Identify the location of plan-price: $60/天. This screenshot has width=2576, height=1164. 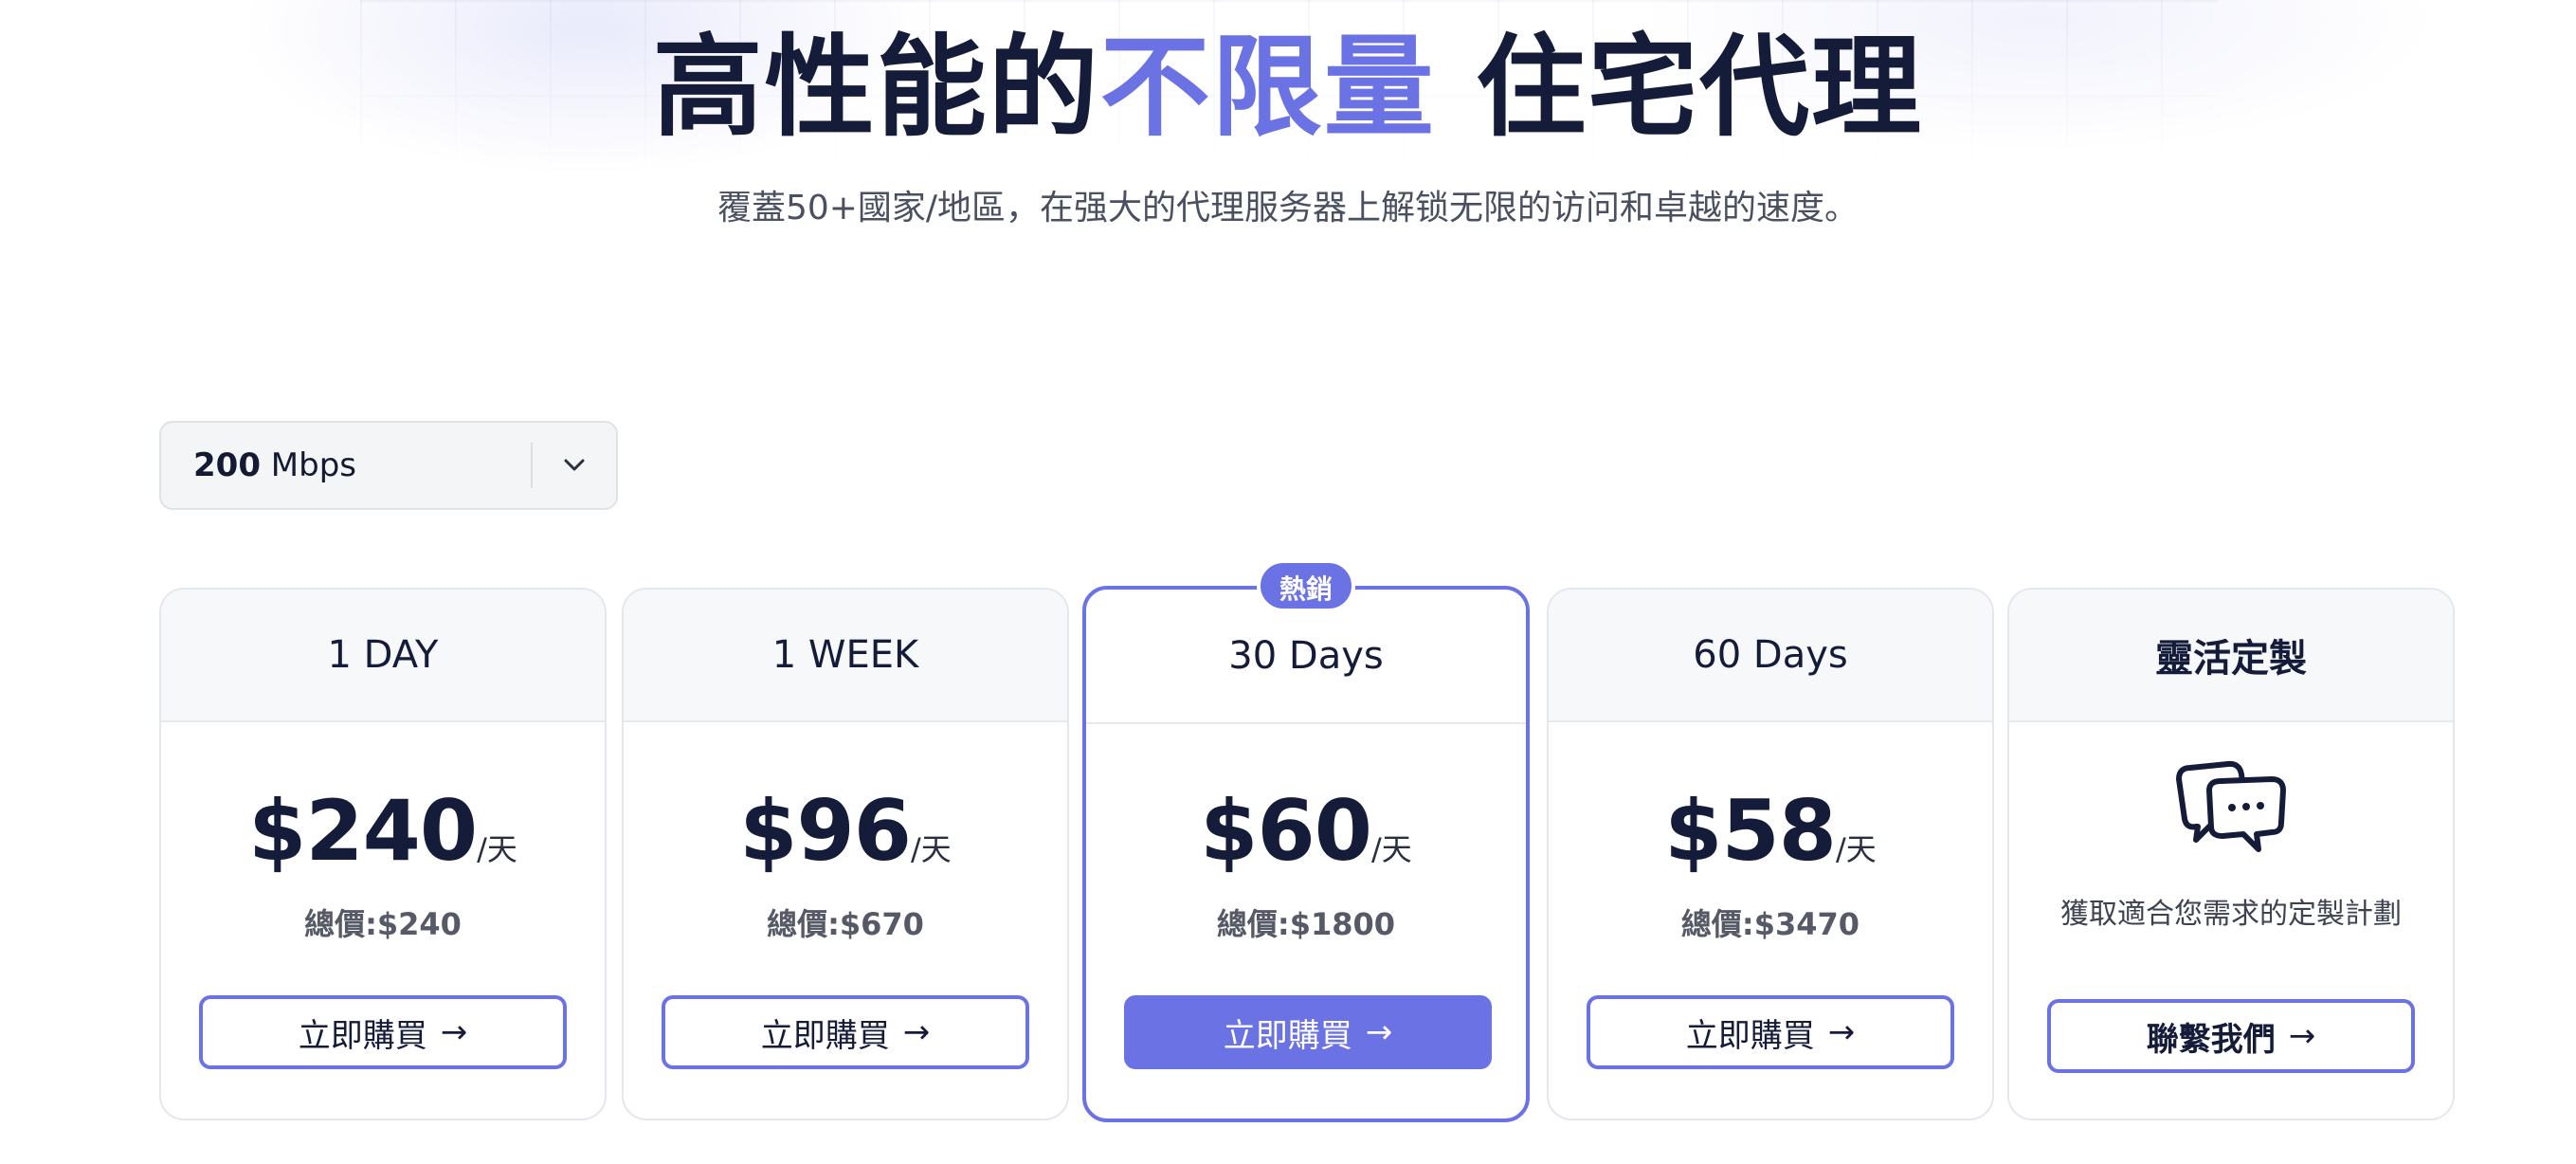
(1306, 831).